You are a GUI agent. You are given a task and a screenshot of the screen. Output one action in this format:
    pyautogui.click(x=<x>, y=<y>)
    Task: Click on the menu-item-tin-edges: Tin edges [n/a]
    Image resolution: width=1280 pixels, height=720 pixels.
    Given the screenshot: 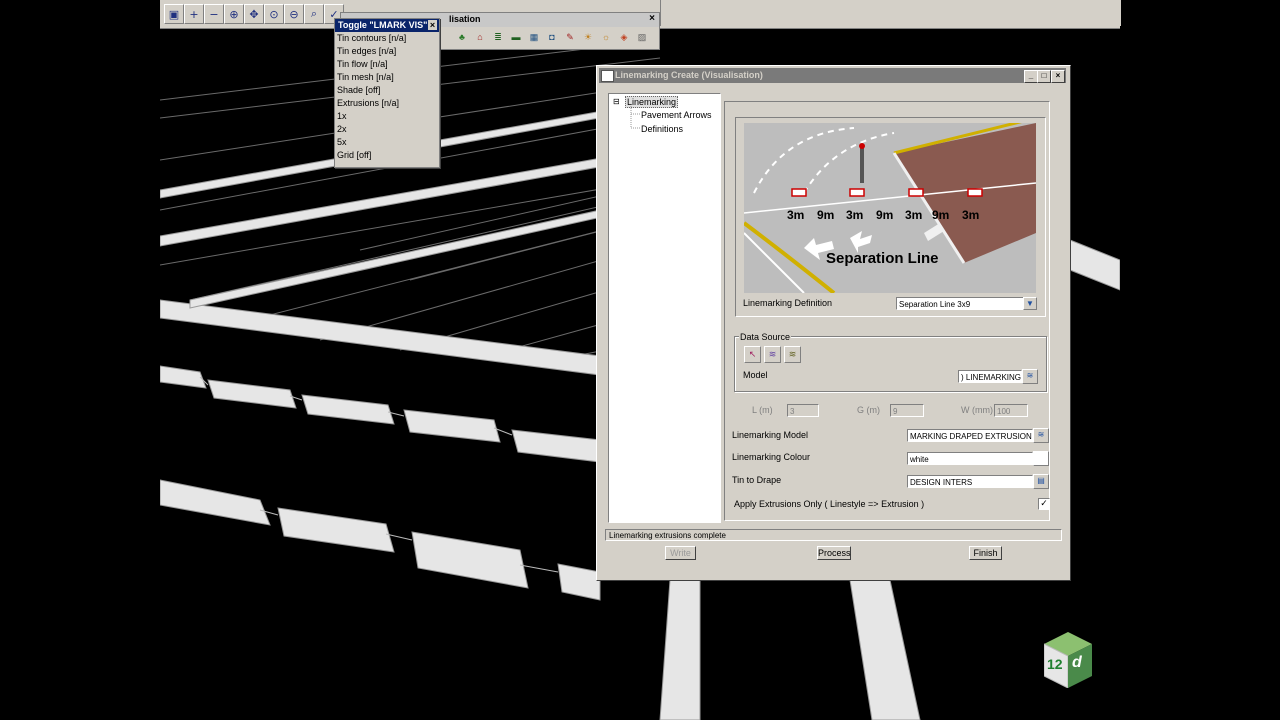 What is the action you would take?
    pyautogui.click(x=387, y=51)
    